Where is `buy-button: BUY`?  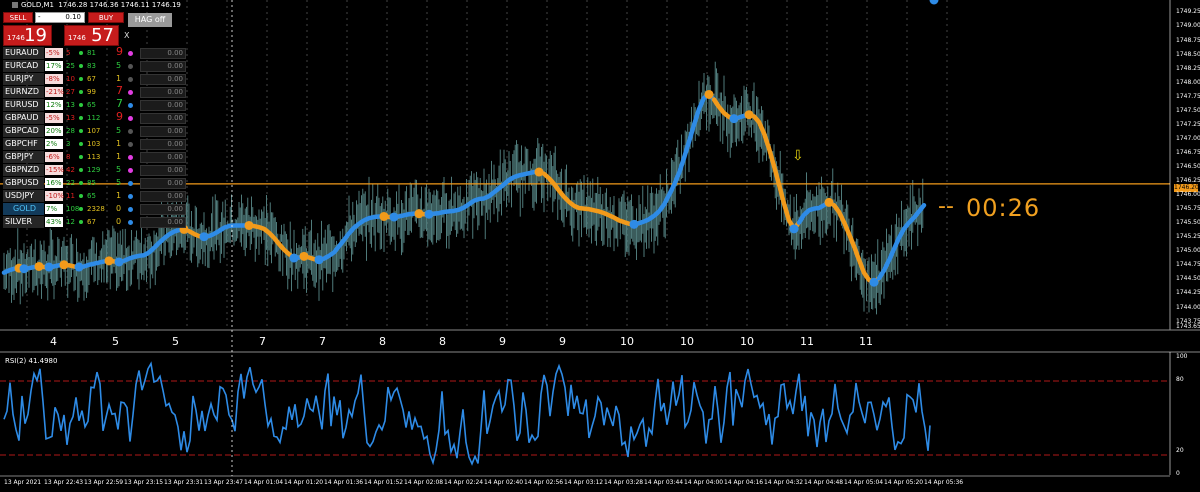 buy-button: BUY is located at coordinates (106, 17).